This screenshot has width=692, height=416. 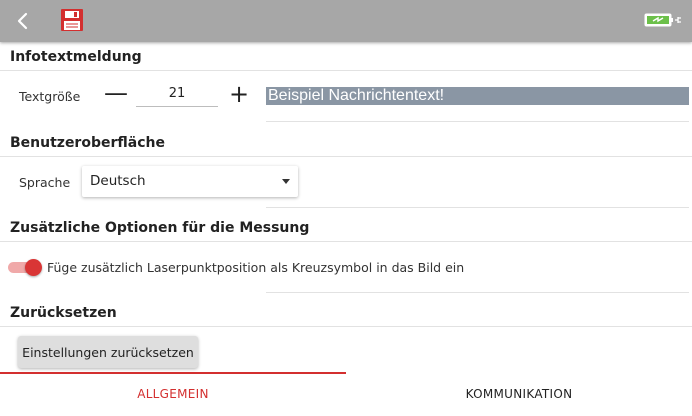 I want to click on tab-bar: ALLGEMEIN KOMMUNIKATION, so click(x=346, y=394).